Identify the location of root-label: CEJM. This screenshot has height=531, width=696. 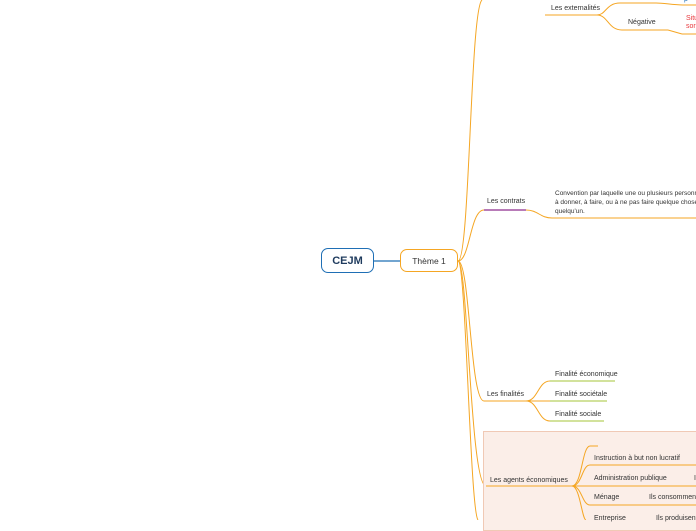
(347, 260).